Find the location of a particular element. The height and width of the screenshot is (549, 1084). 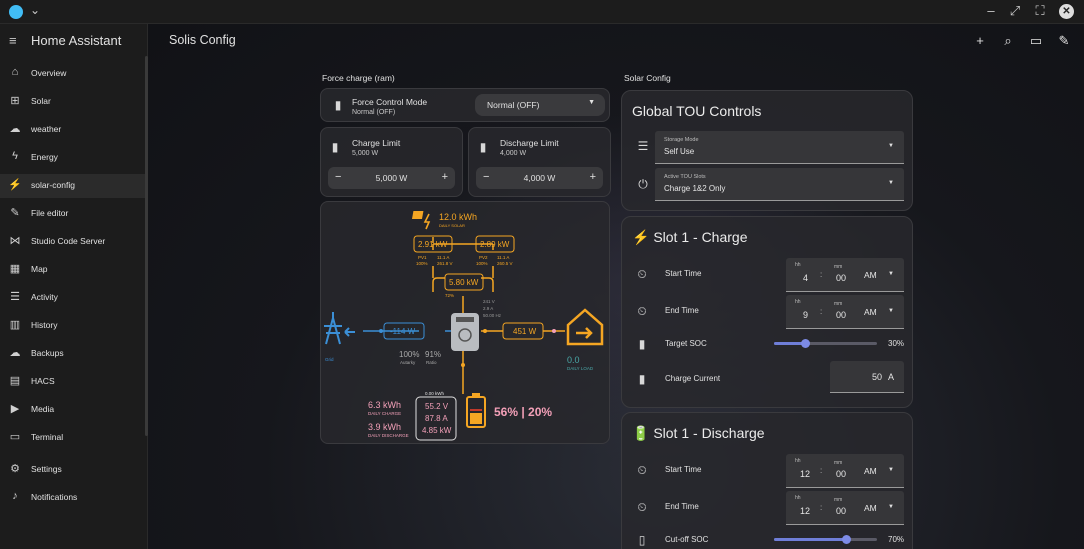

restore-icon: ⤢ is located at coordinates (1015, 11).